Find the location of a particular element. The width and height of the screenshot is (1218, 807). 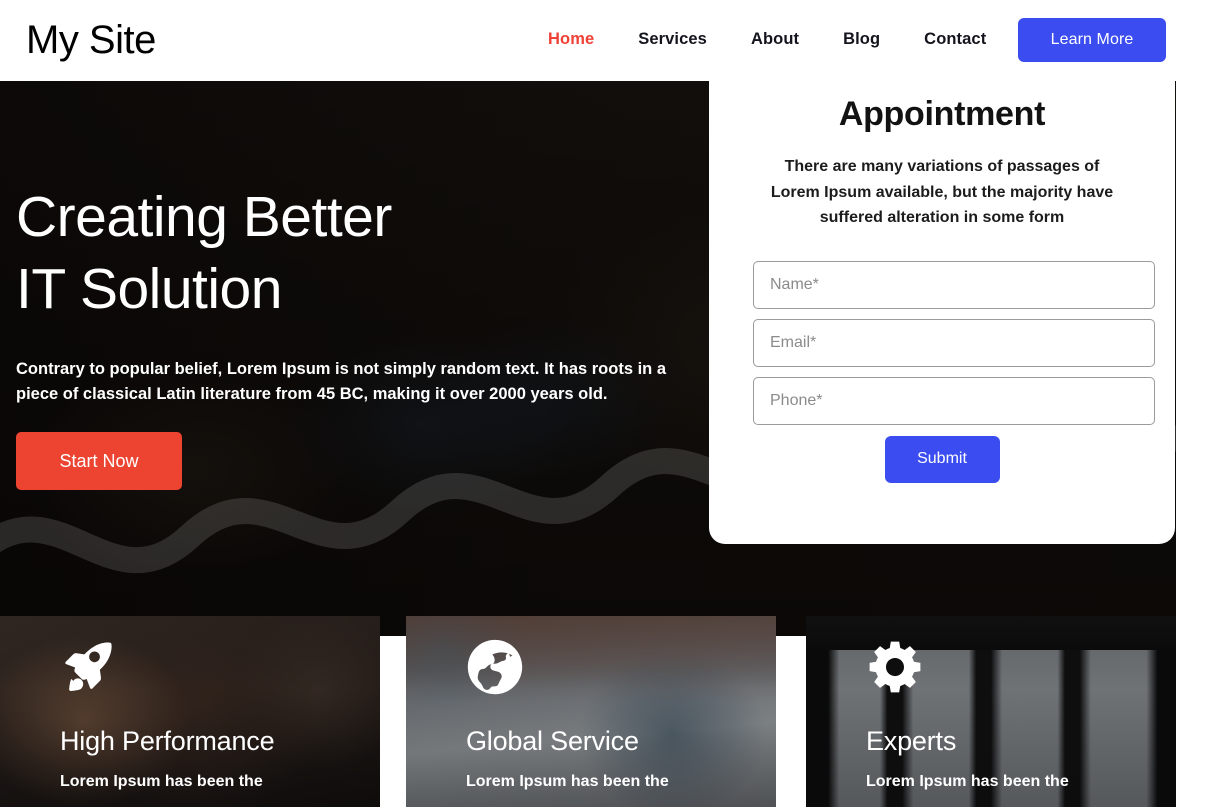

submit-row: Submit is located at coordinates (942, 459).